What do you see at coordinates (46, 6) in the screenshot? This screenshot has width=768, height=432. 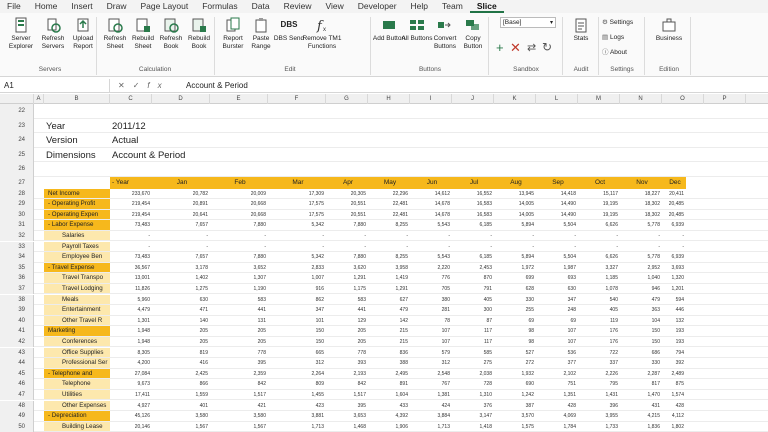 I see `tab-home: Home` at bounding box center [46, 6].